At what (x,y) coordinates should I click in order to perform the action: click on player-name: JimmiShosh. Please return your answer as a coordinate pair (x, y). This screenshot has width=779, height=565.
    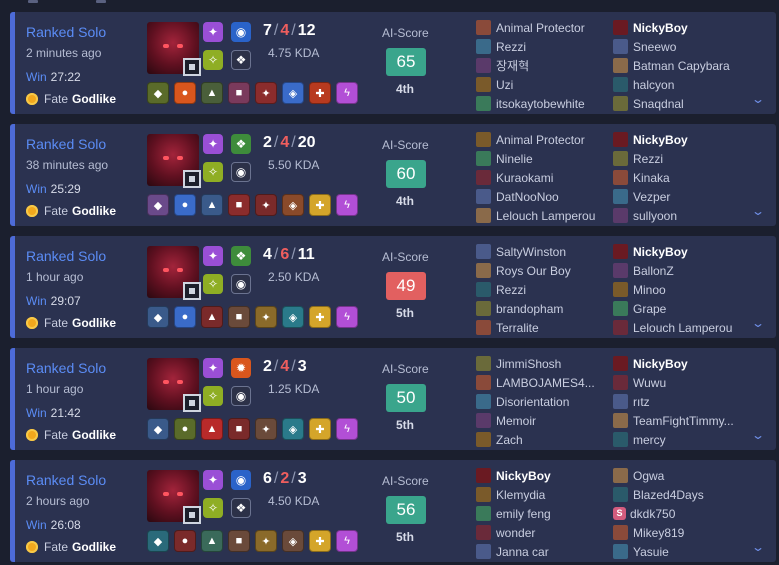
    Looking at the image, I should click on (528, 364).